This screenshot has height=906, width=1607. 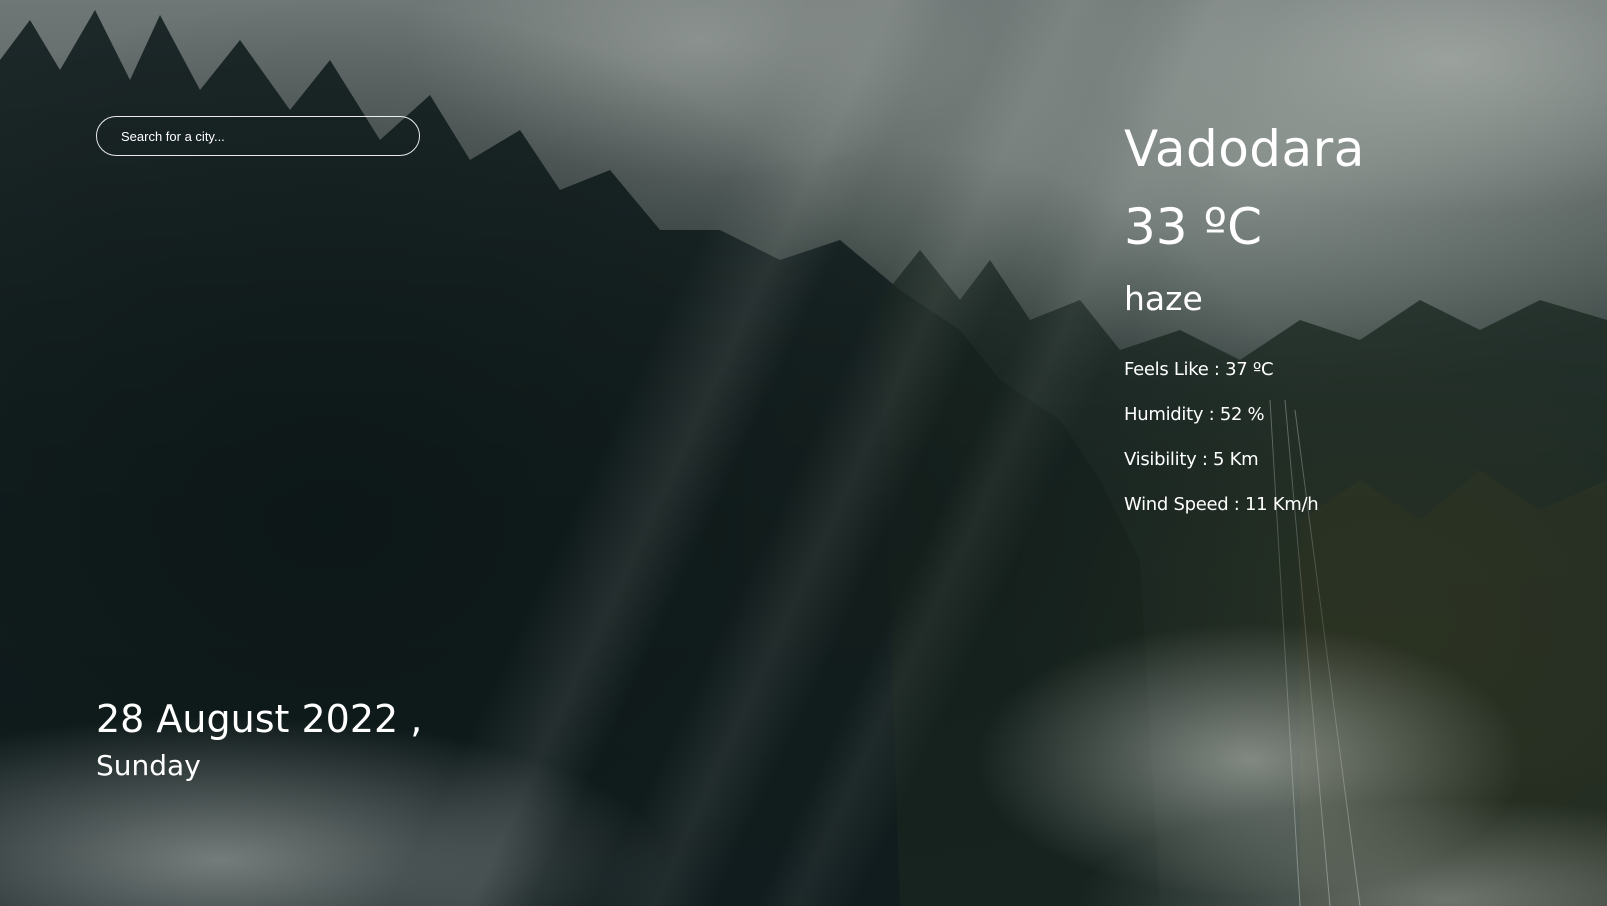 I want to click on city-name: Vadodara, so click(x=1244, y=149).